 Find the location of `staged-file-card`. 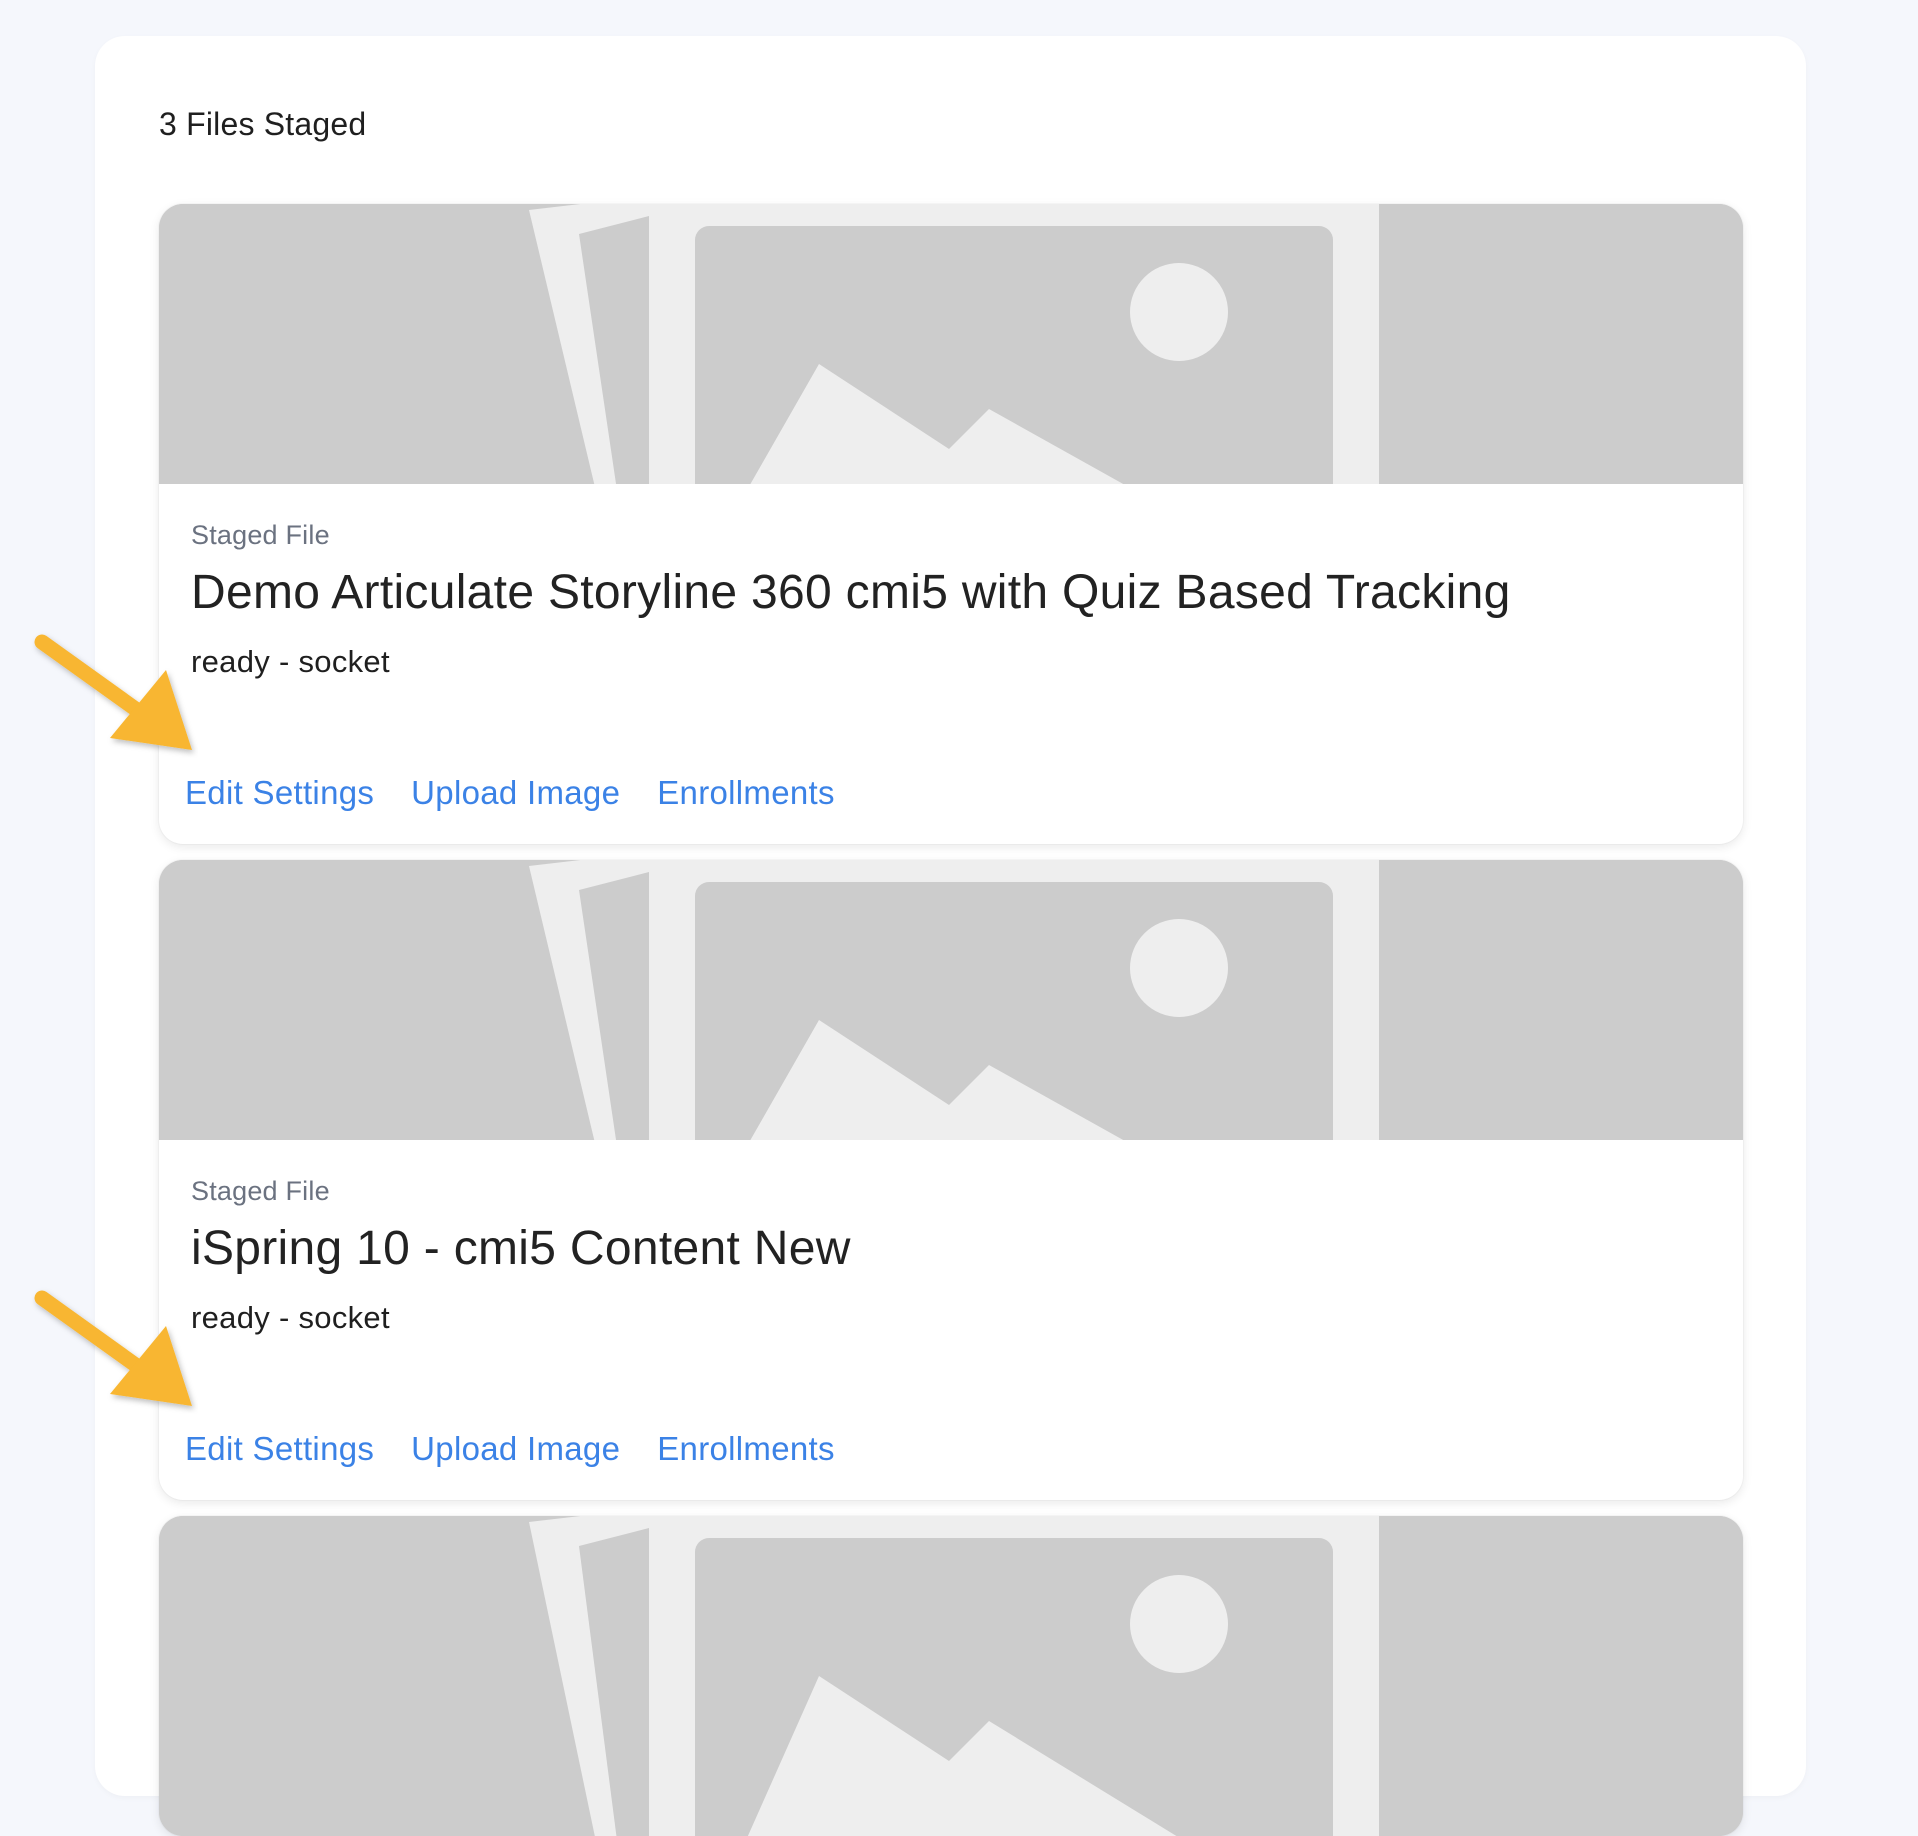

staged-file-card is located at coordinates (951, 1676).